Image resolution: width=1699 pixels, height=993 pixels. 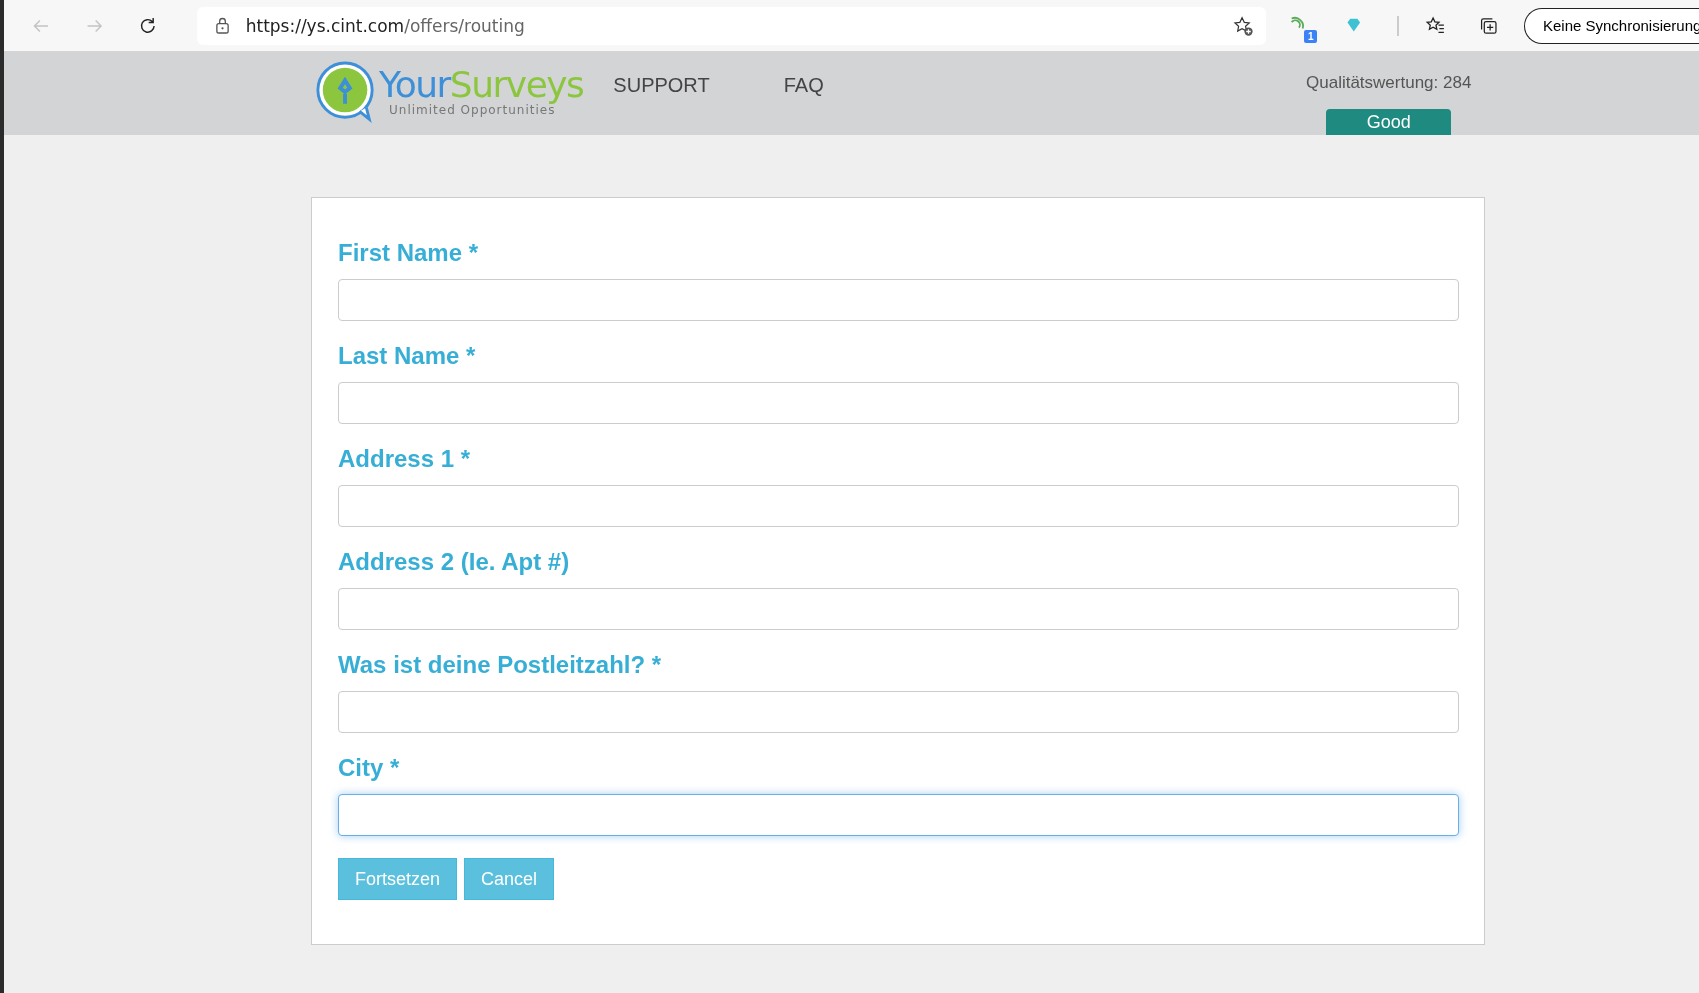 I want to click on quality-badge: Good, so click(x=1389, y=122).